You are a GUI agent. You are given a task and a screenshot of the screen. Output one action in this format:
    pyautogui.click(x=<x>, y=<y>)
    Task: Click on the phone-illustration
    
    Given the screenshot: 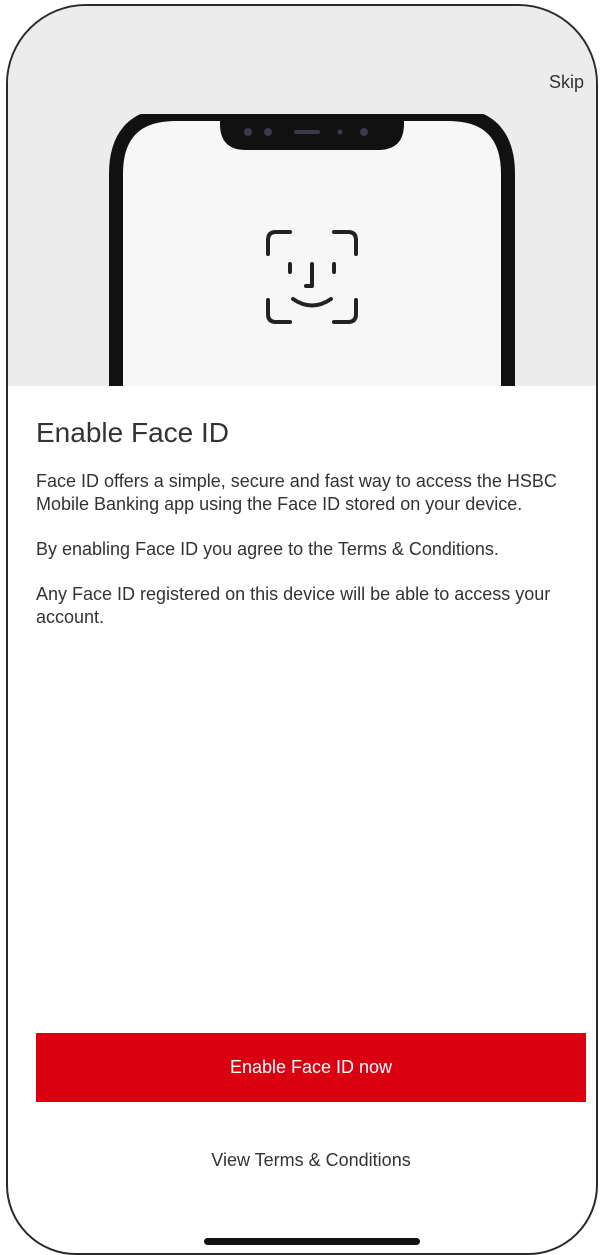 What is the action you would take?
    pyautogui.click(x=312, y=250)
    